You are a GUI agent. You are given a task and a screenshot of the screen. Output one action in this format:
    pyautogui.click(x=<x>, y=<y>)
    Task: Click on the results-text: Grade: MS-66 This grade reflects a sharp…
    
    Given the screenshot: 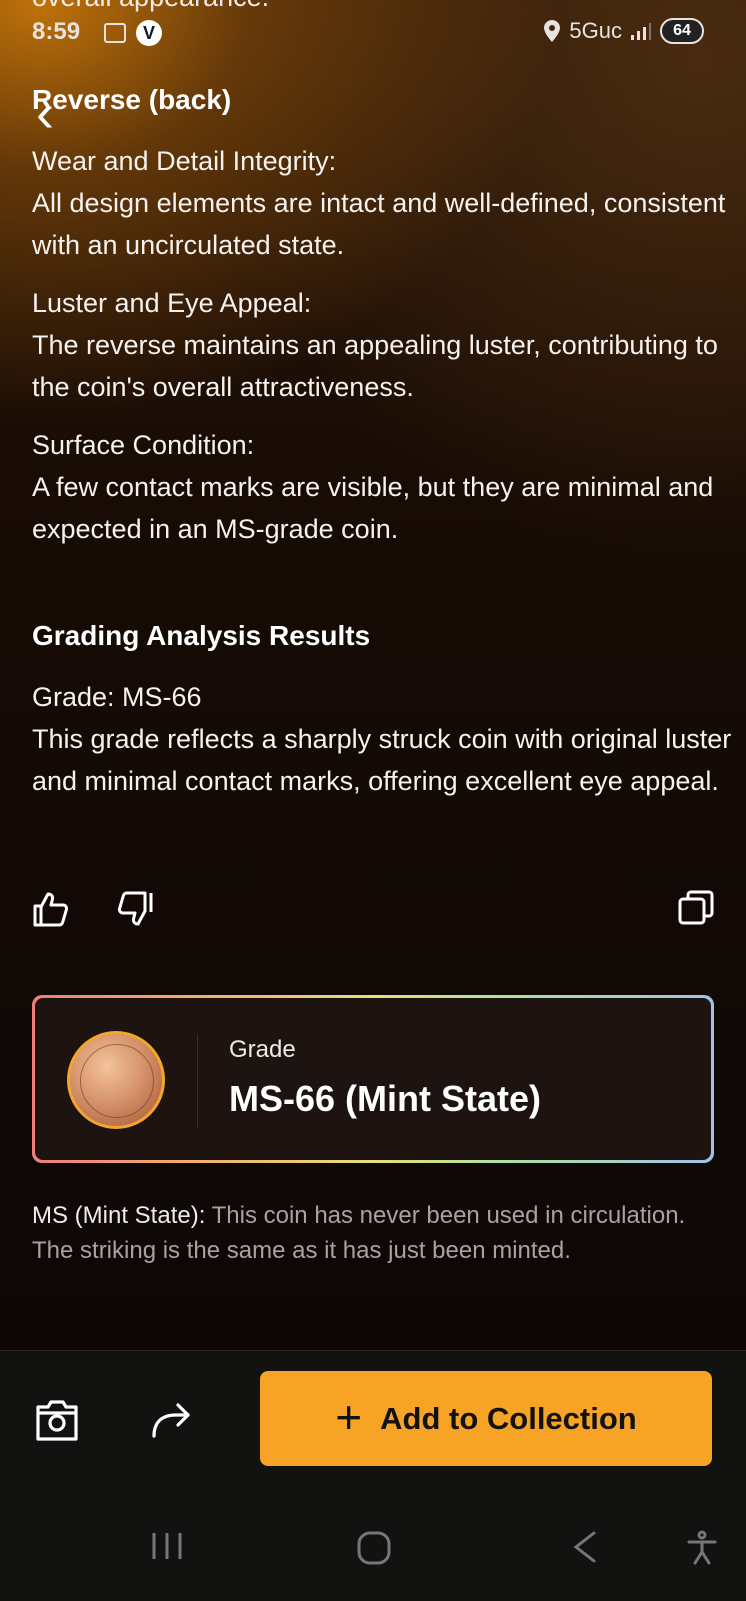 What is the action you would take?
    pyautogui.click(x=382, y=739)
    